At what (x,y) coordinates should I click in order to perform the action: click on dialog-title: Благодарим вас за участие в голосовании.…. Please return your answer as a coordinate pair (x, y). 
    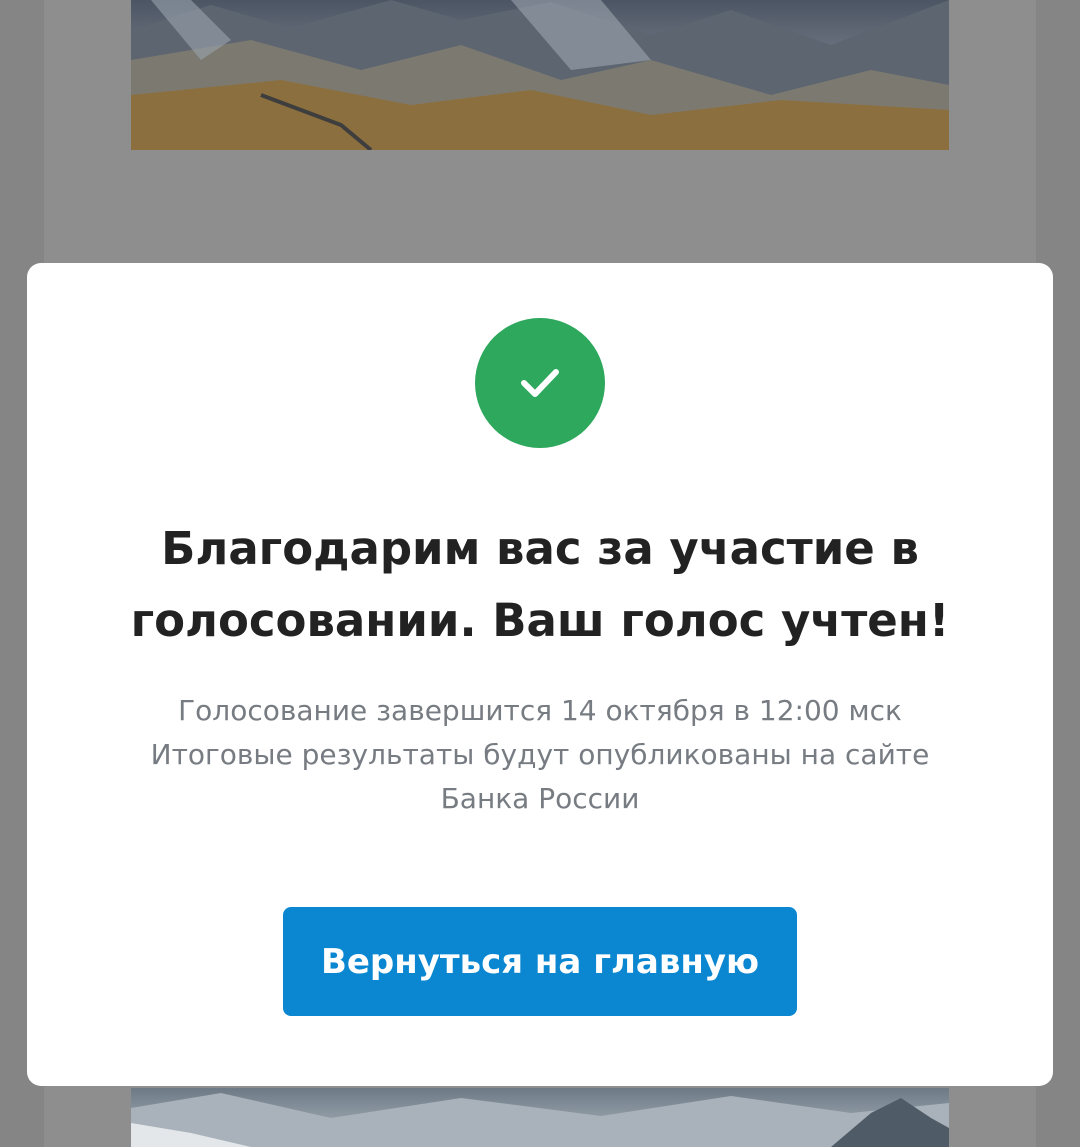
    Looking at the image, I should click on (540, 585).